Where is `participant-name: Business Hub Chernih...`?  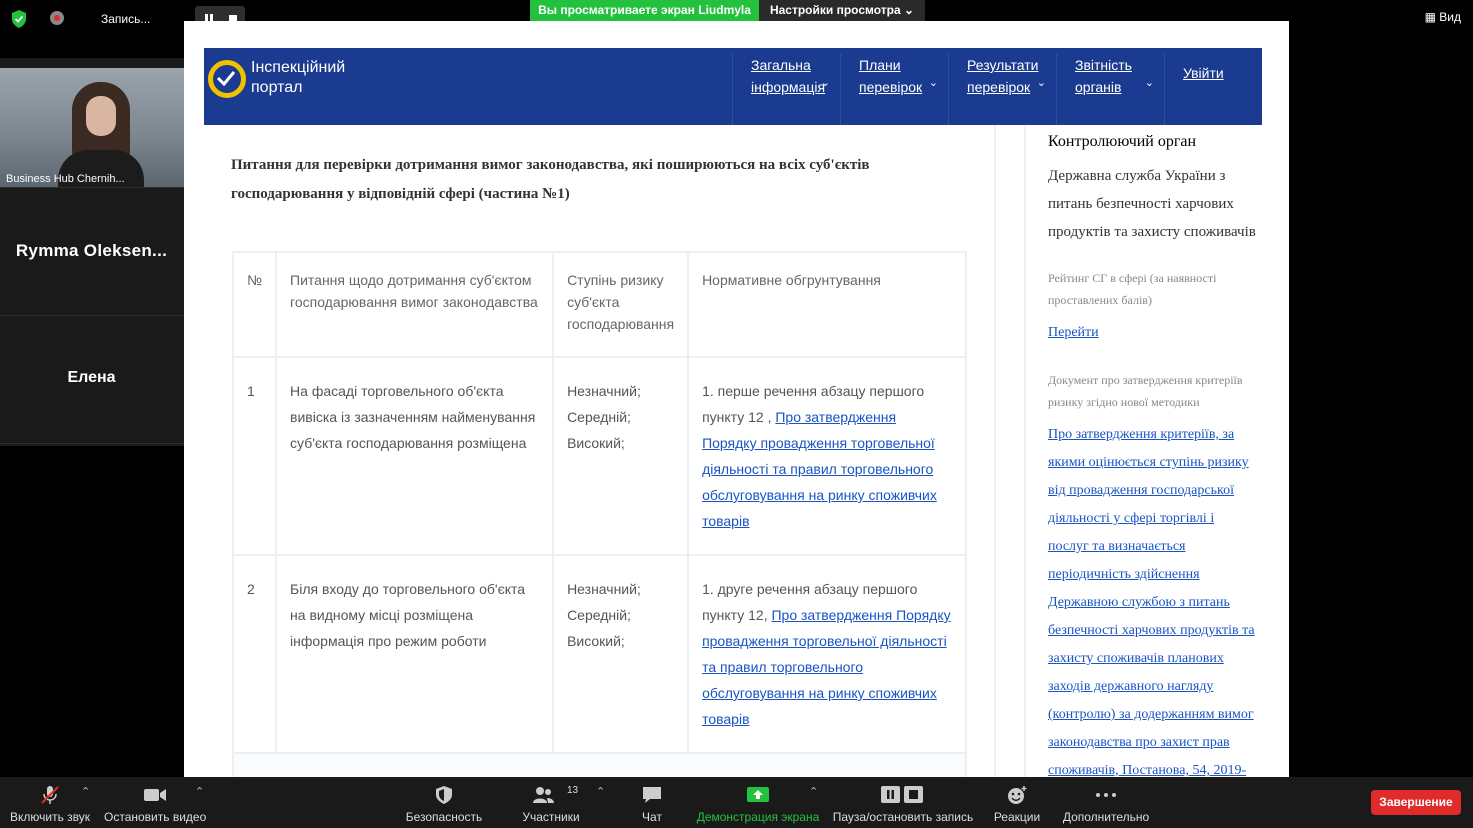 participant-name: Business Hub Chernih... is located at coordinates (65, 179).